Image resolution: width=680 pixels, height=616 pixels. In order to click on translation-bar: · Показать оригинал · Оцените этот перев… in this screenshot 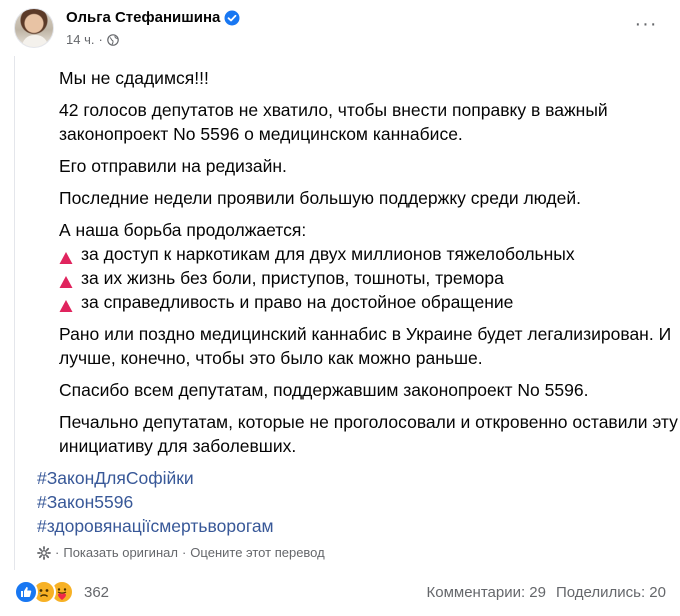, I will do `click(181, 552)`.